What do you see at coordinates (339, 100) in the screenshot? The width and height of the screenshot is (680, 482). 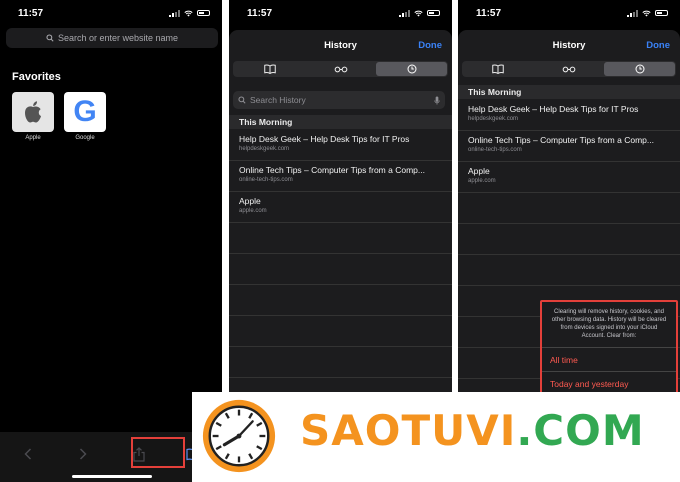 I see `search-history-input: Search History` at bounding box center [339, 100].